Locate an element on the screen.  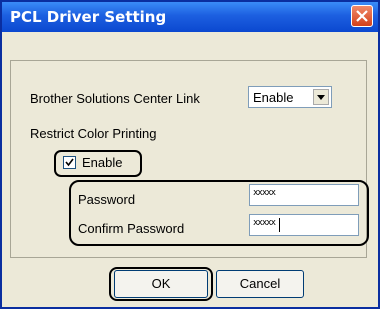
enable-checkbox-label: Enable is located at coordinates (102, 162).